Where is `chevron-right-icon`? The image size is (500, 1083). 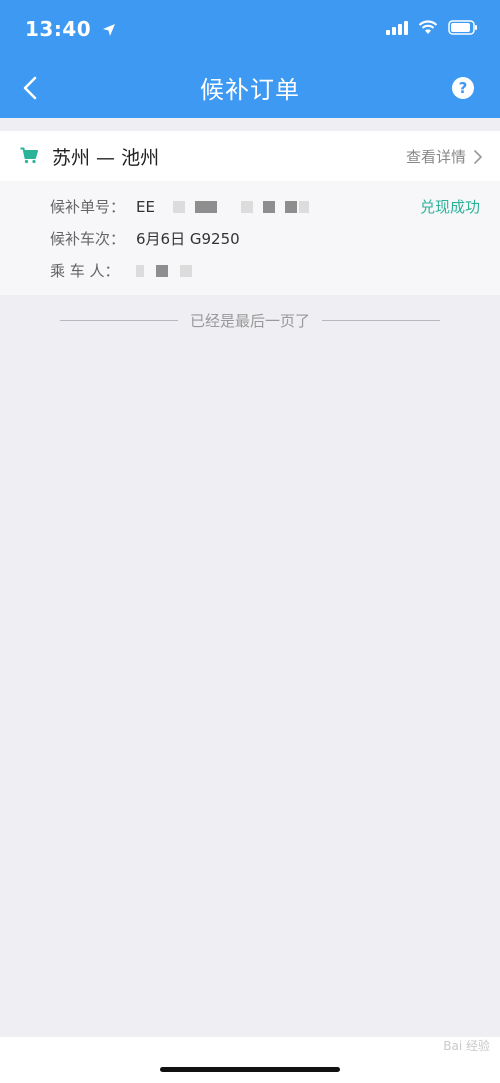 chevron-right-icon is located at coordinates (478, 156).